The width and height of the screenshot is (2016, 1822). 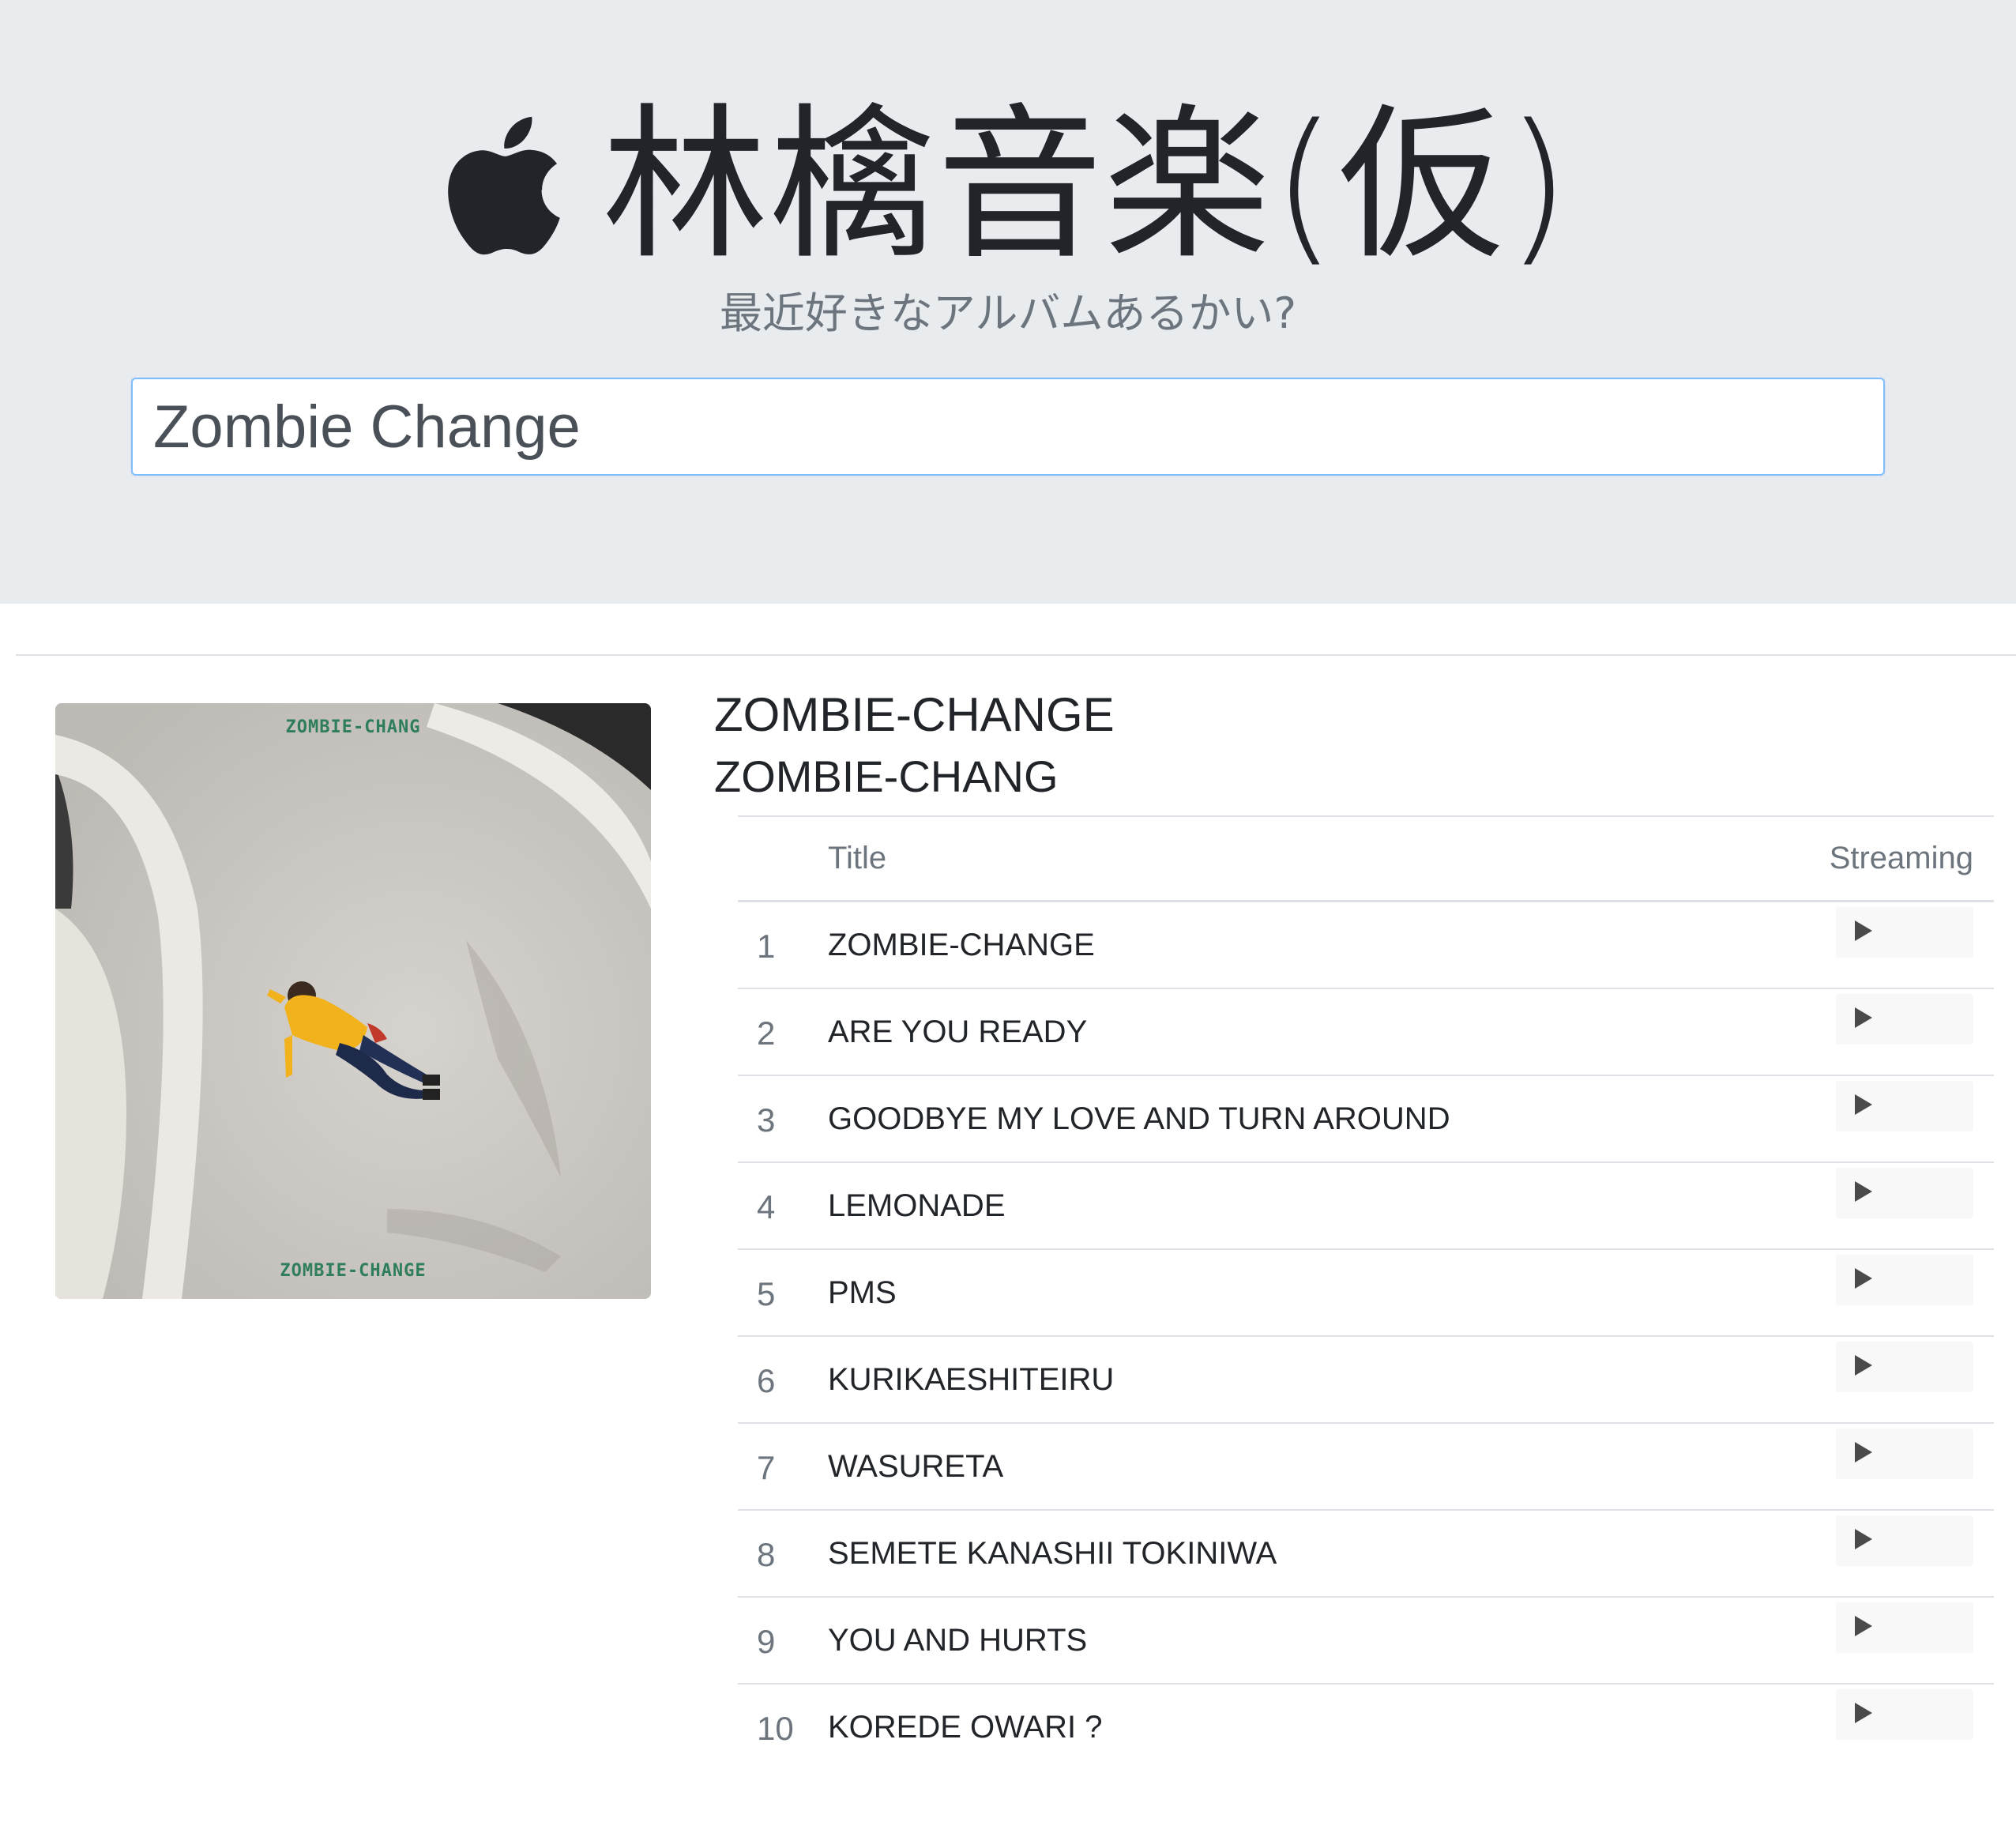 What do you see at coordinates (766, 1120) in the screenshot?
I see `track-number: 3` at bounding box center [766, 1120].